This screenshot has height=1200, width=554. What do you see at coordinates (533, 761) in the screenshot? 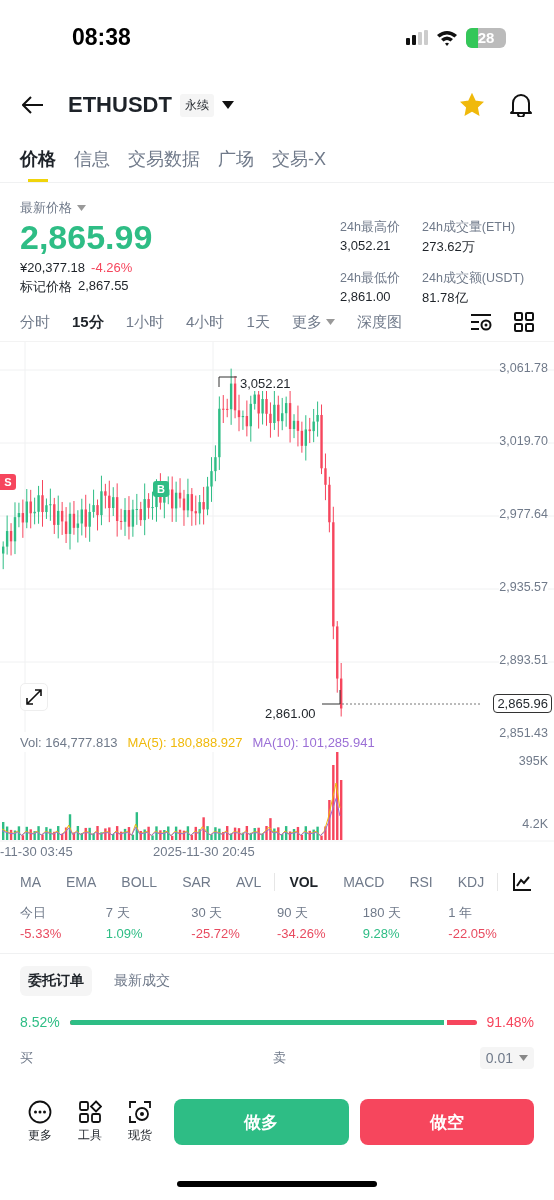
I see `volume-axis-label: 395K` at bounding box center [533, 761].